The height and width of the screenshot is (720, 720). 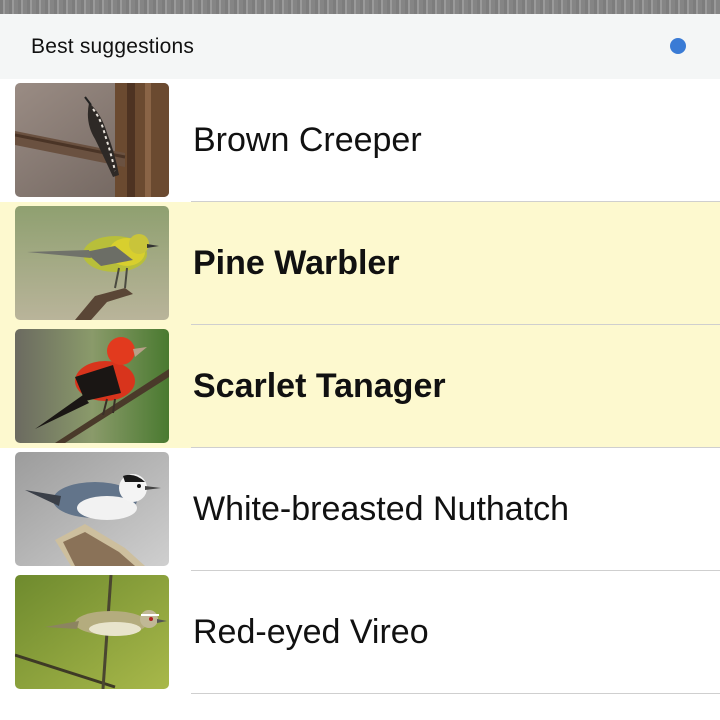 What do you see at coordinates (307, 140) in the screenshot?
I see `bird-name: Brown Creeper` at bounding box center [307, 140].